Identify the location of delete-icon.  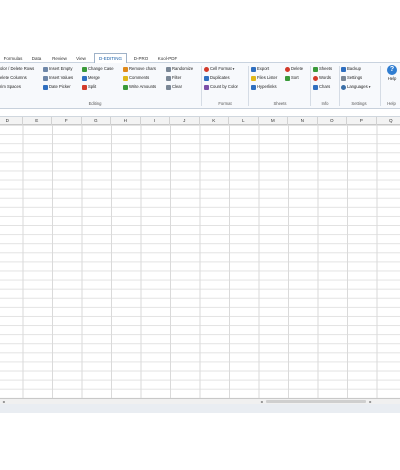
(287, 69).